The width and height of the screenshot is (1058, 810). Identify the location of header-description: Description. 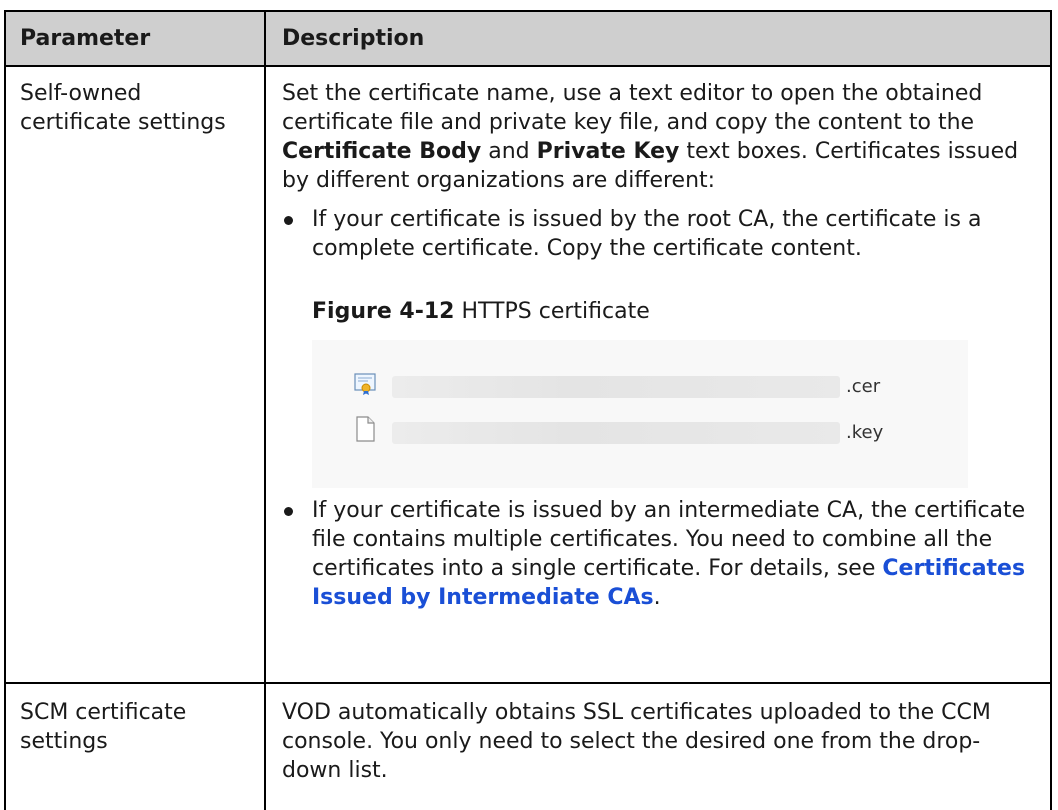
(658, 38).